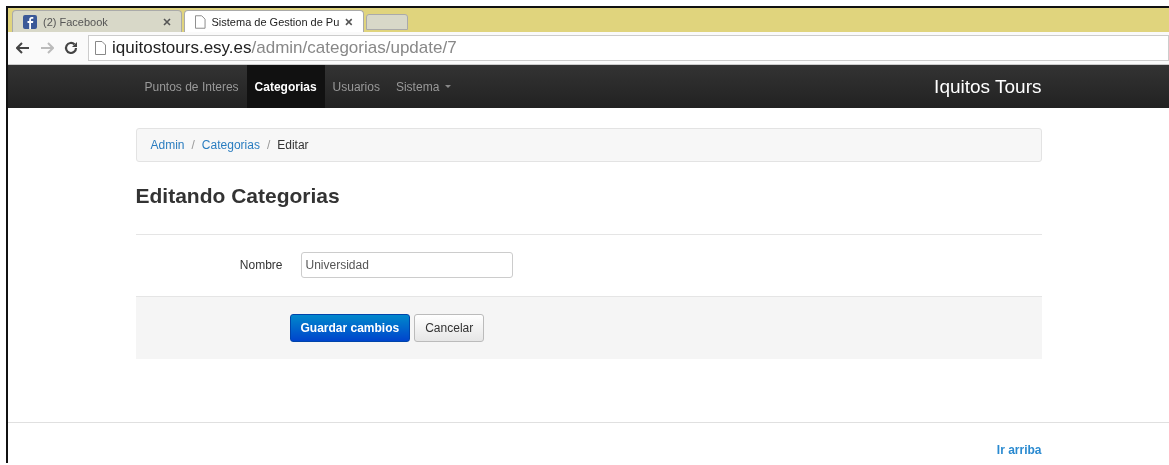  I want to click on brand-title: Iquitos Tours, so click(988, 86).